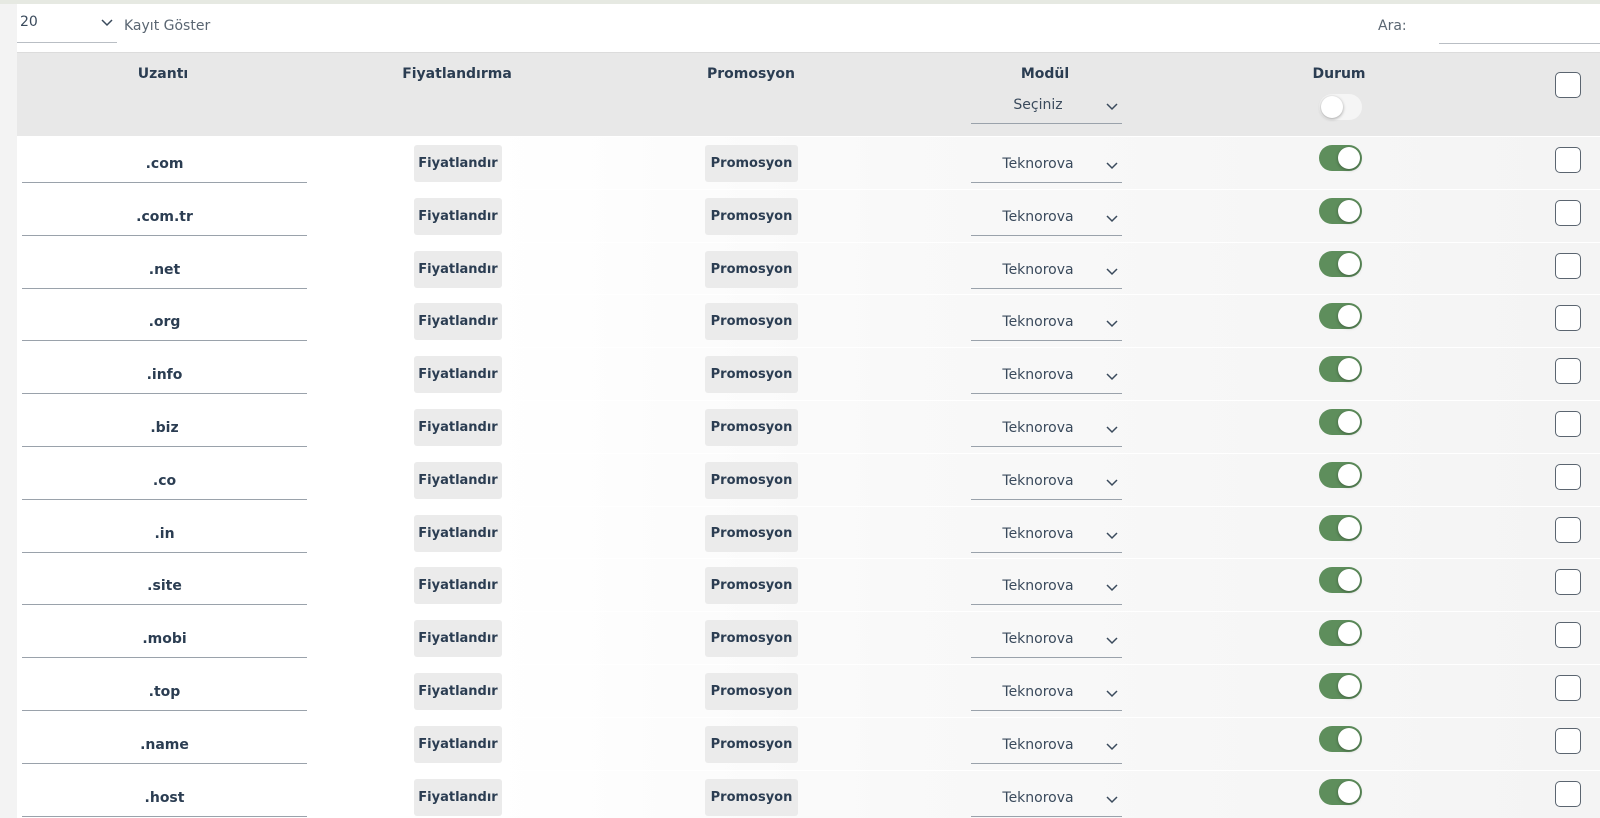 This screenshot has height=818, width=1600. Describe the element at coordinates (1519, 29) in the screenshot. I see `search-input` at that location.